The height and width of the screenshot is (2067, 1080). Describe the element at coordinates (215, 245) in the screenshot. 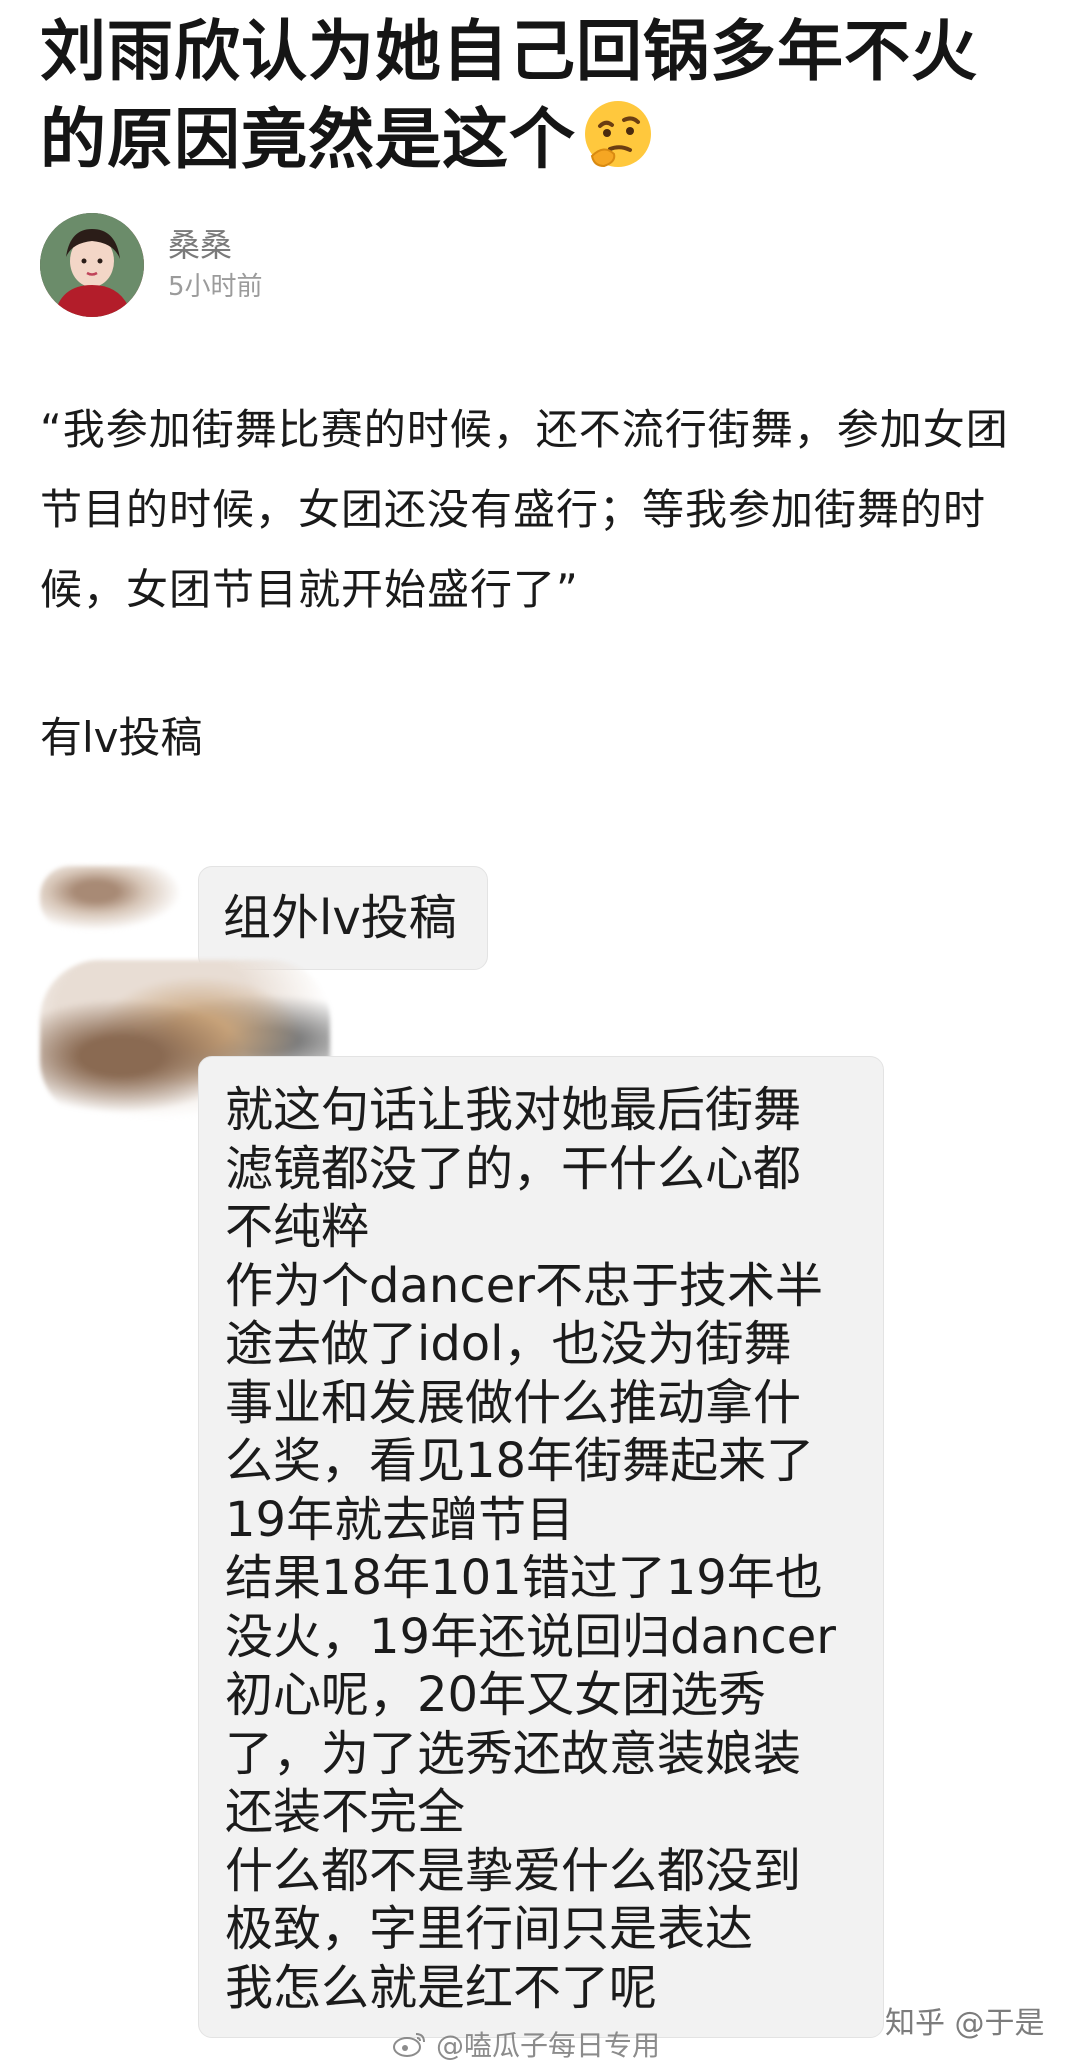

I see `author-name: 桑桑` at that location.